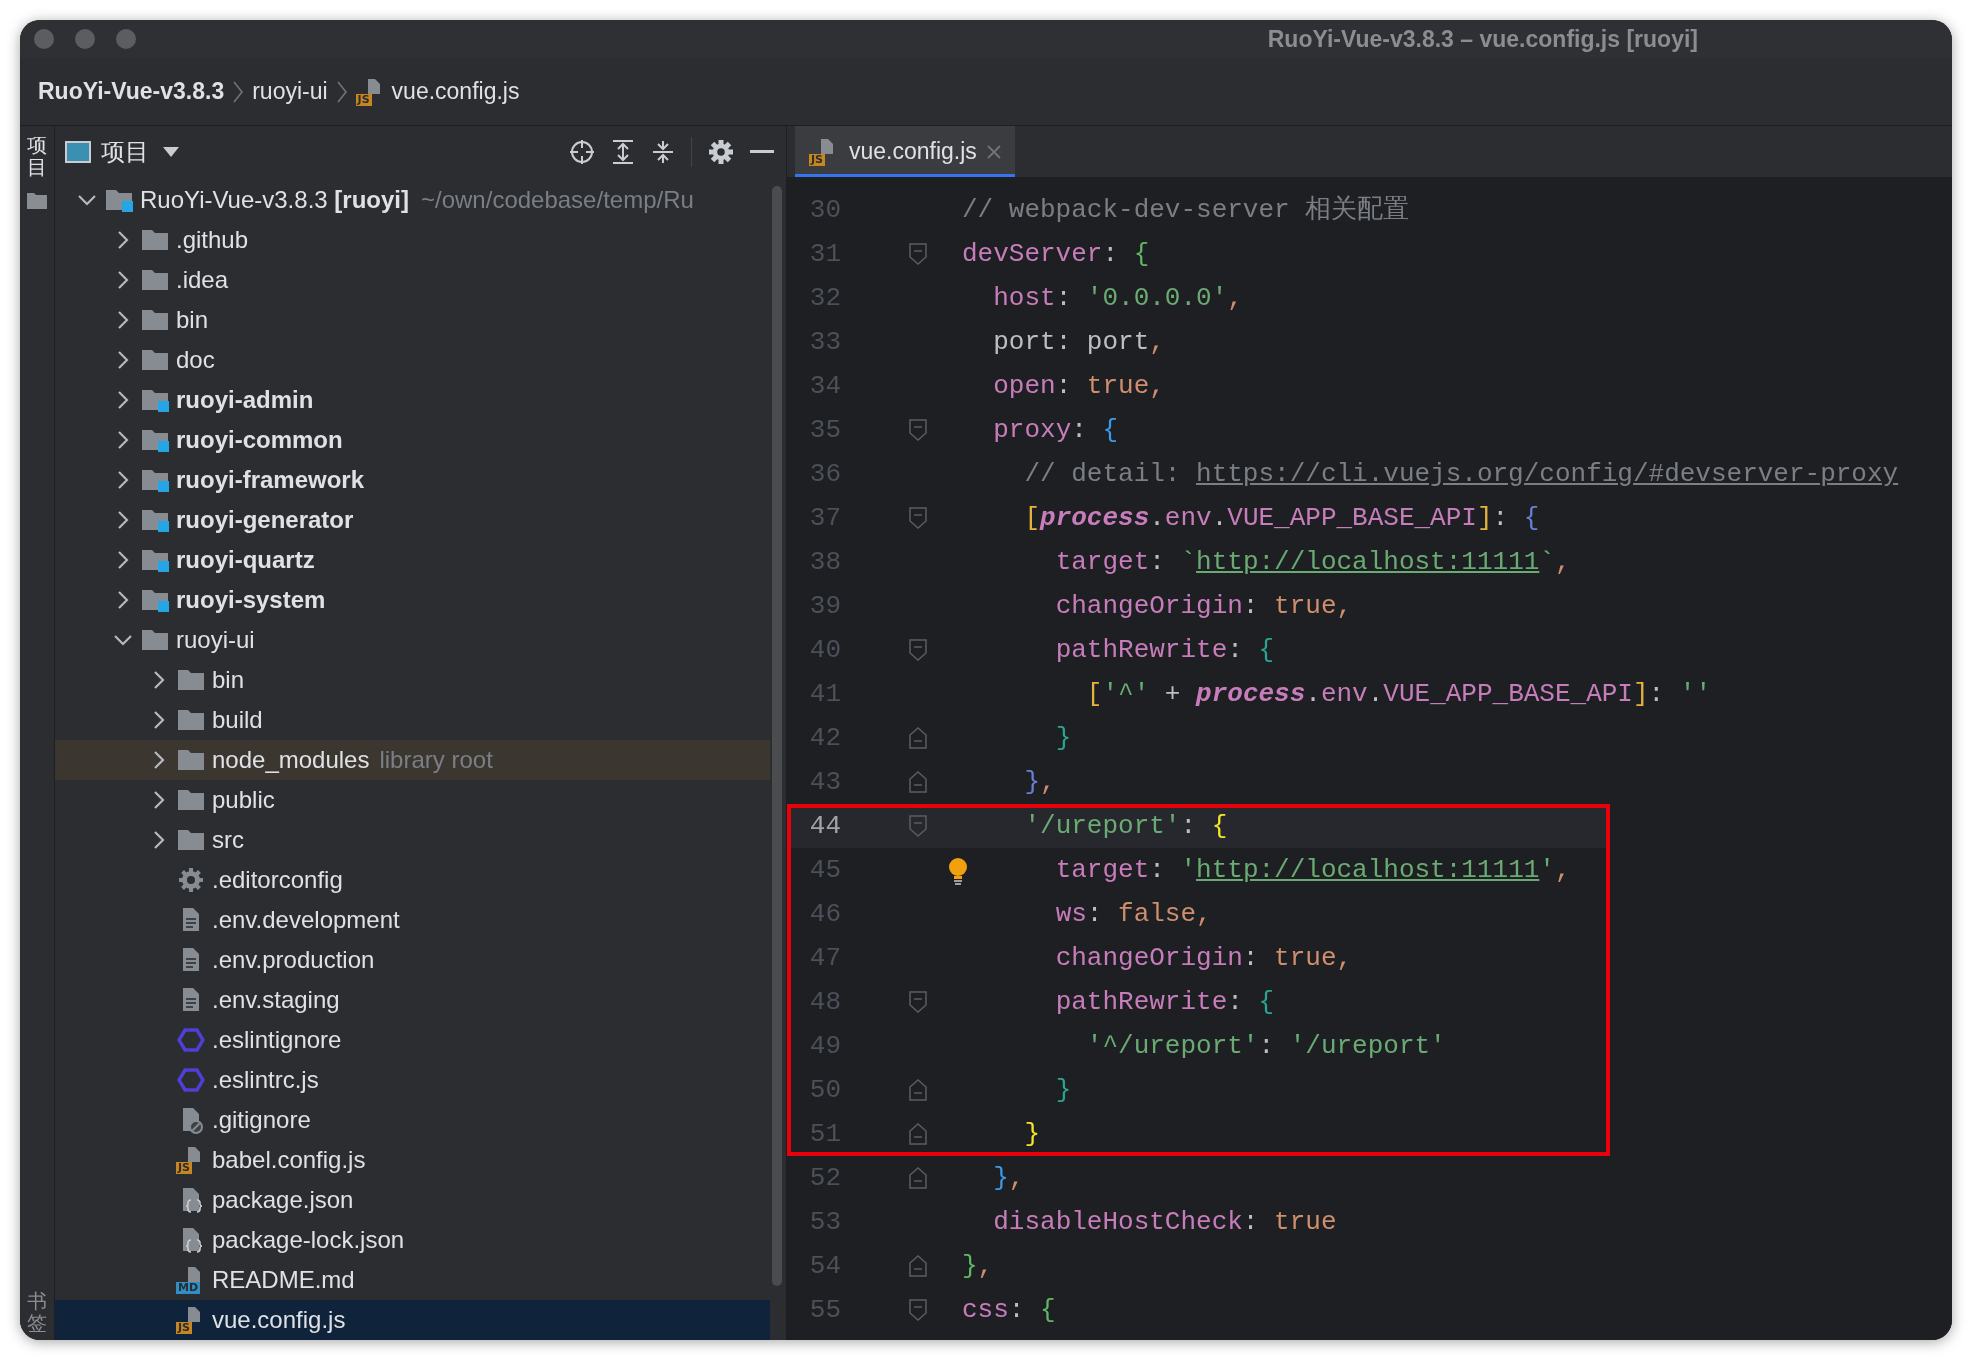 The height and width of the screenshot is (1360, 1972). What do you see at coordinates (412, 640) in the screenshot?
I see `tree-item: ruoyi-ui` at bounding box center [412, 640].